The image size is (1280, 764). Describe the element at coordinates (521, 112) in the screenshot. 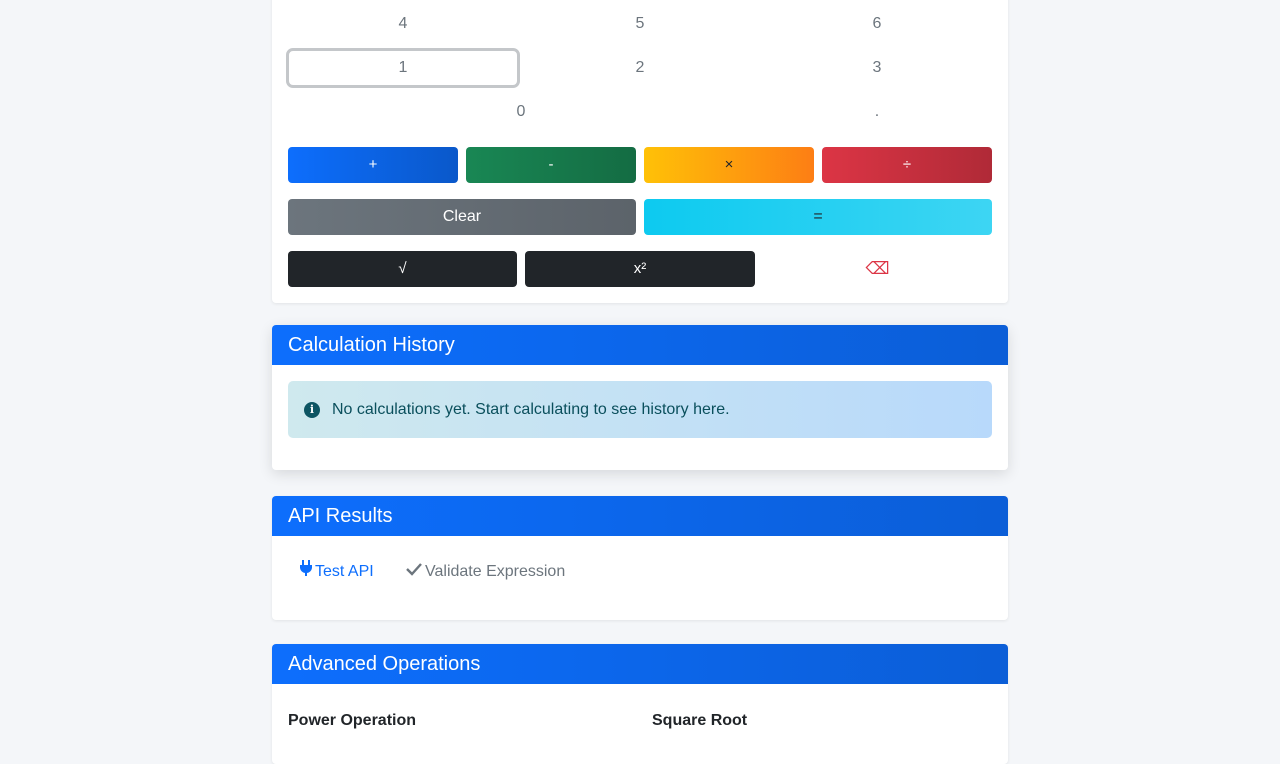

I see `key-0: 0` at that location.